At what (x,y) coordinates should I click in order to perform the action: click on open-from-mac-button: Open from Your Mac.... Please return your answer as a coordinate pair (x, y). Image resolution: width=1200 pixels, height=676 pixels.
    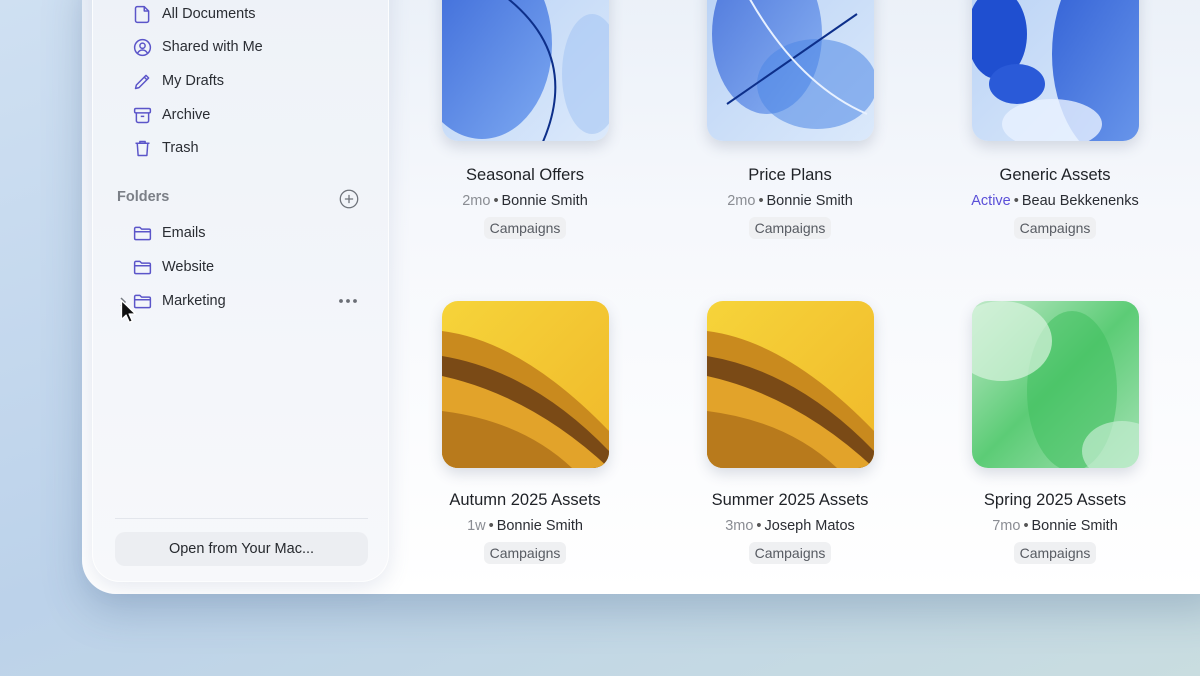
    Looking at the image, I should click on (241, 549).